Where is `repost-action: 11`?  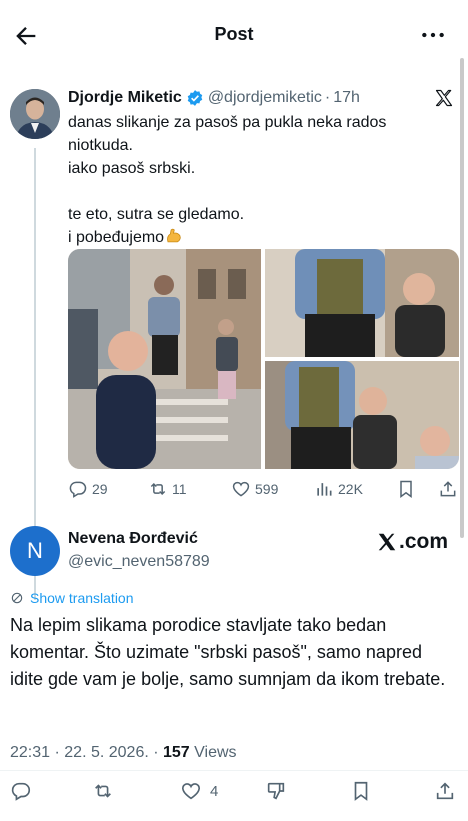
repost-action: 11 is located at coordinates (167, 489).